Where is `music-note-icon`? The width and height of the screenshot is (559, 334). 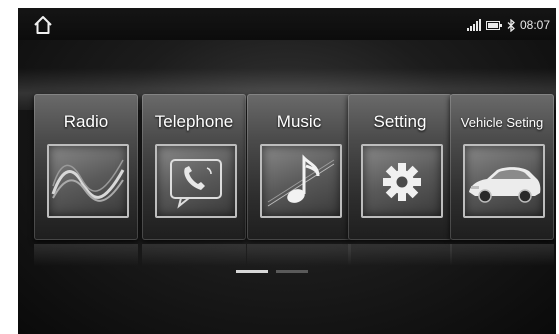 music-note-icon is located at coordinates (301, 181).